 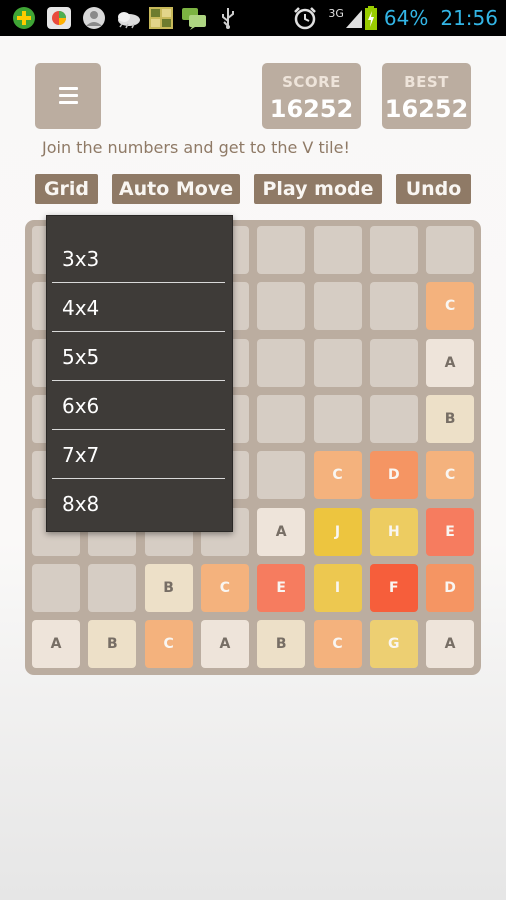 I want to click on menu-button, so click(x=68, y=96).